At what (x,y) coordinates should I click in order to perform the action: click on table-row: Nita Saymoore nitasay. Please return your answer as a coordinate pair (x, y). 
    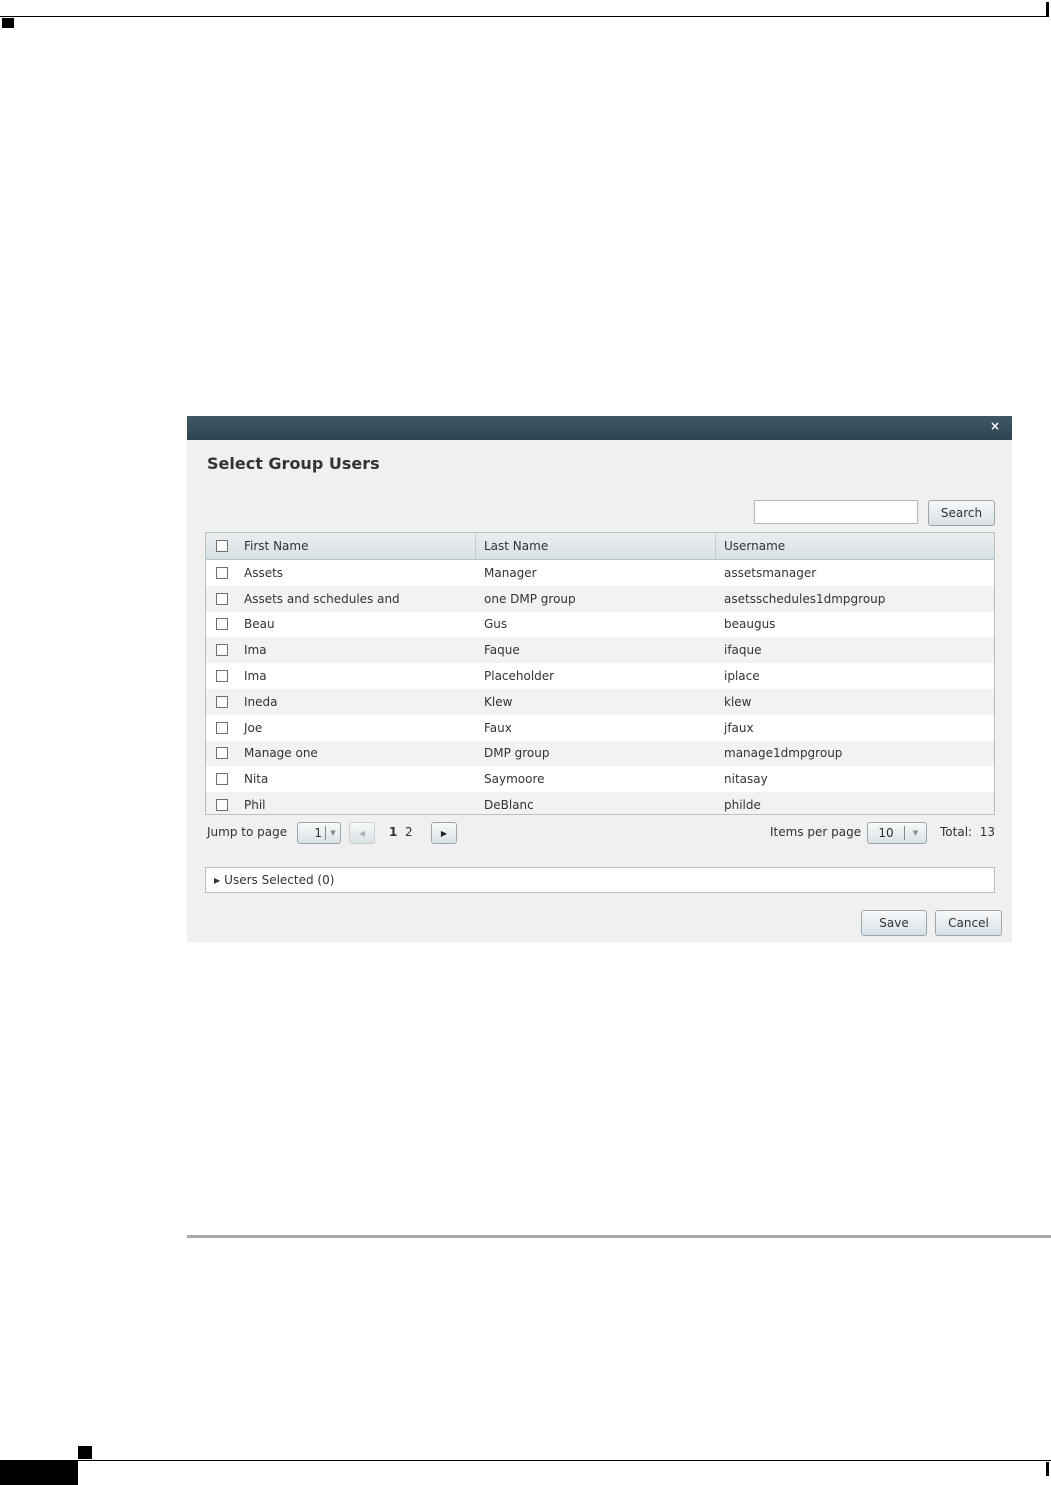
    Looking at the image, I should click on (600, 779).